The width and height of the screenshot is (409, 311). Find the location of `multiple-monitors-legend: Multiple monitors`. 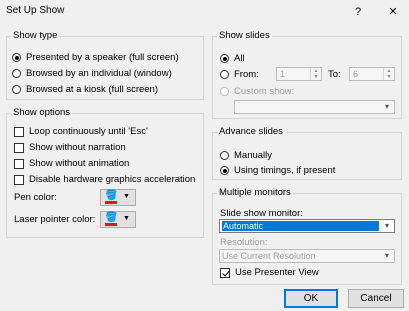

multiple-monitors-legend: Multiple monitors is located at coordinates (255, 192).